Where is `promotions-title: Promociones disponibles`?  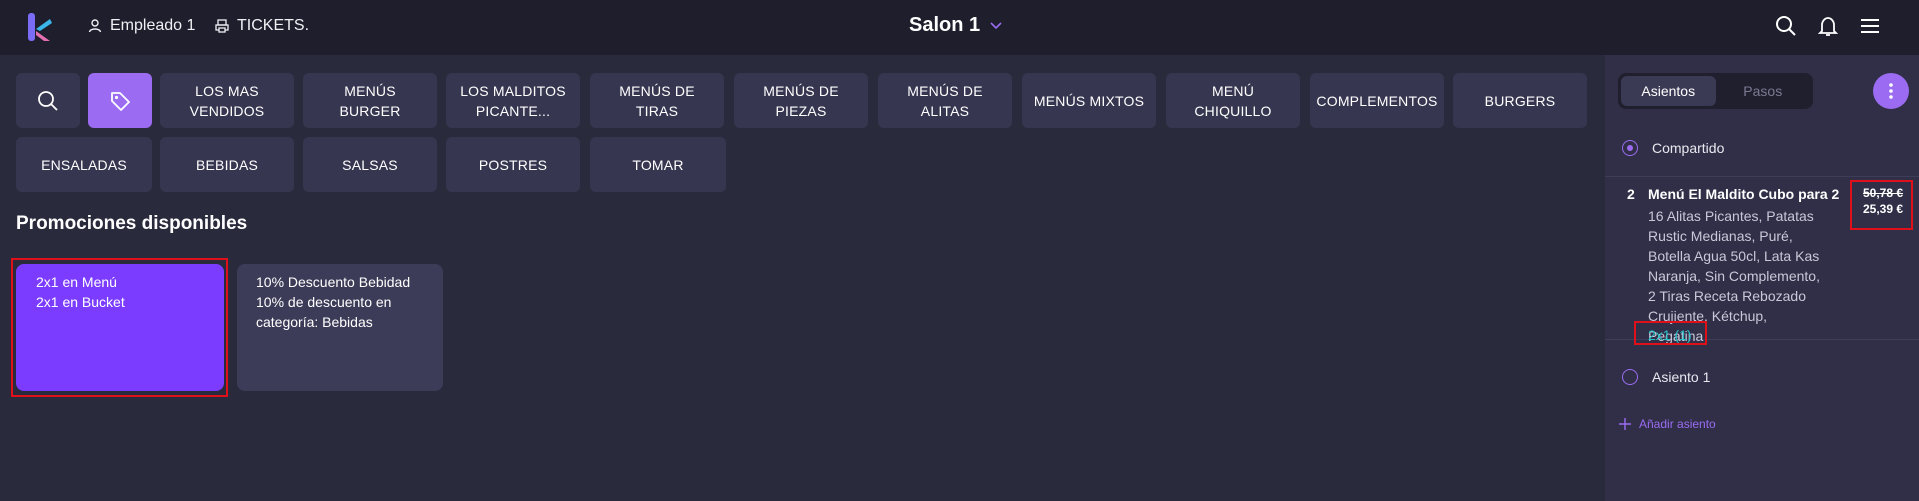
promotions-title: Promociones disponibles is located at coordinates (132, 223).